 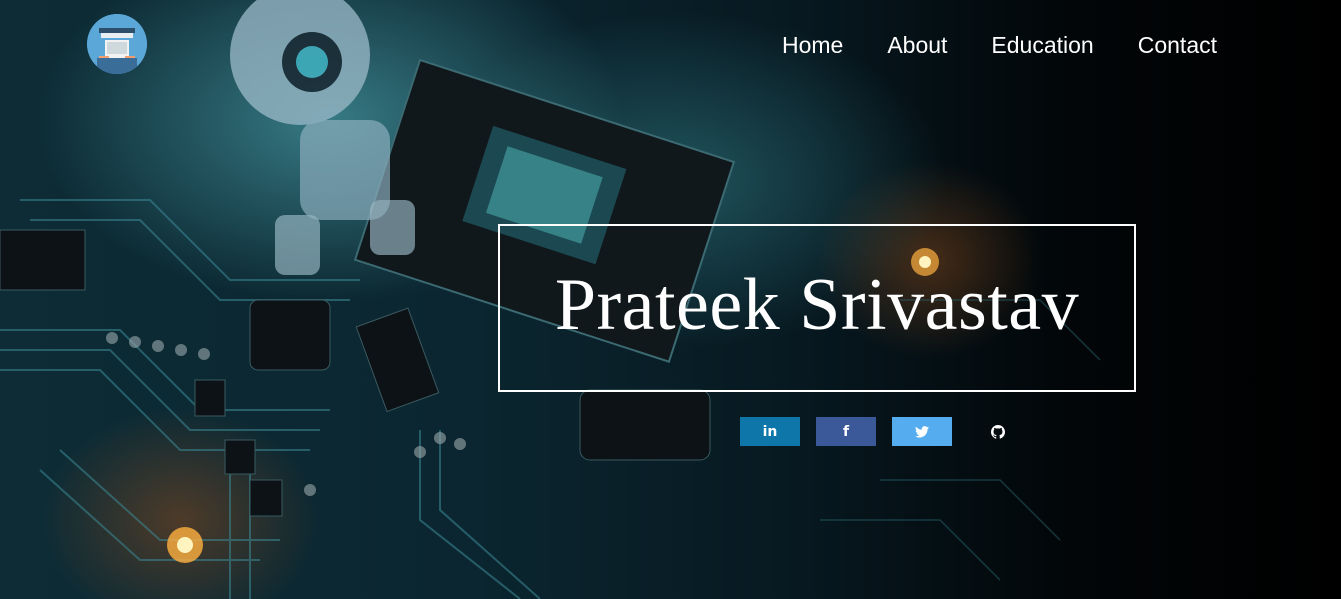 I want to click on name-frame: Prateek Srivastav, so click(x=817, y=308).